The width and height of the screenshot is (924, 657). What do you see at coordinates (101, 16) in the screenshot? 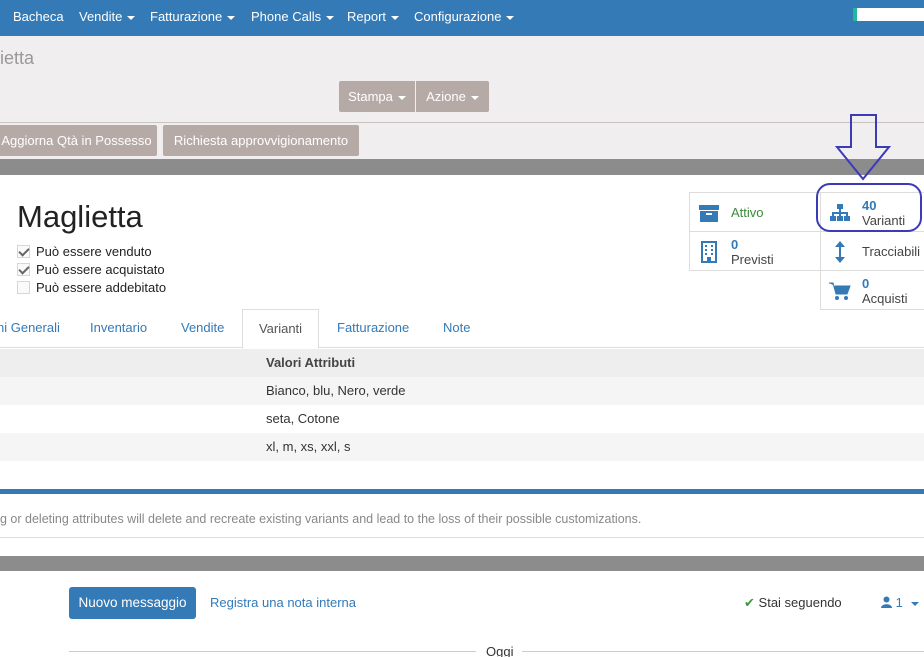
I see `menu-label: Vendite` at bounding box center [101, 16].